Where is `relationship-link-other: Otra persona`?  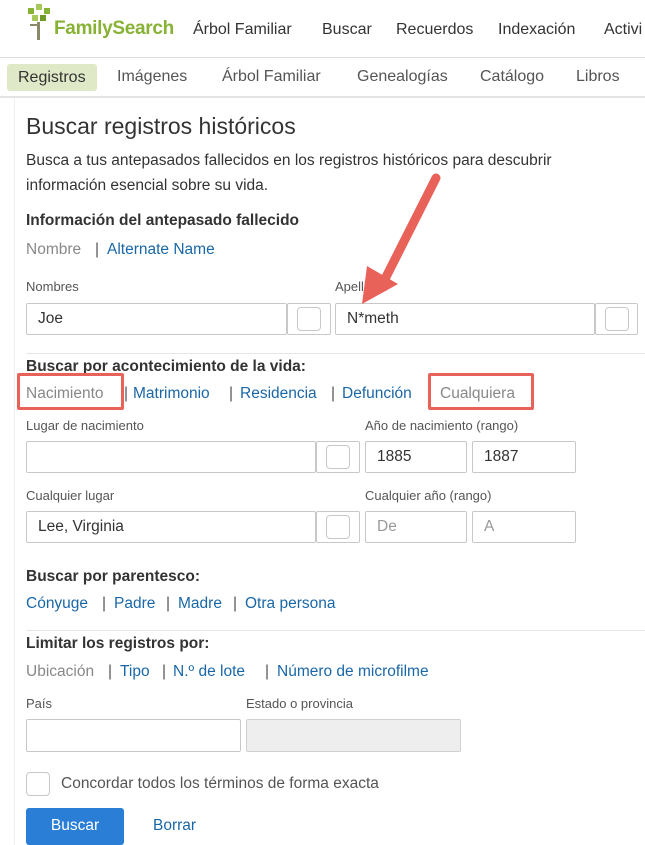 relationship-link-other: Otra persona is located at coordinates (290, 604).